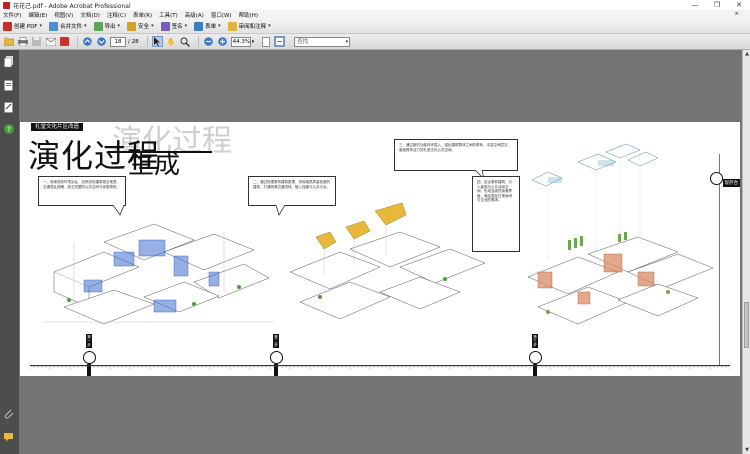 This screenshot has width=750, height=454. I want to click on menu-advanced: 高级(A), so click(194, 15).